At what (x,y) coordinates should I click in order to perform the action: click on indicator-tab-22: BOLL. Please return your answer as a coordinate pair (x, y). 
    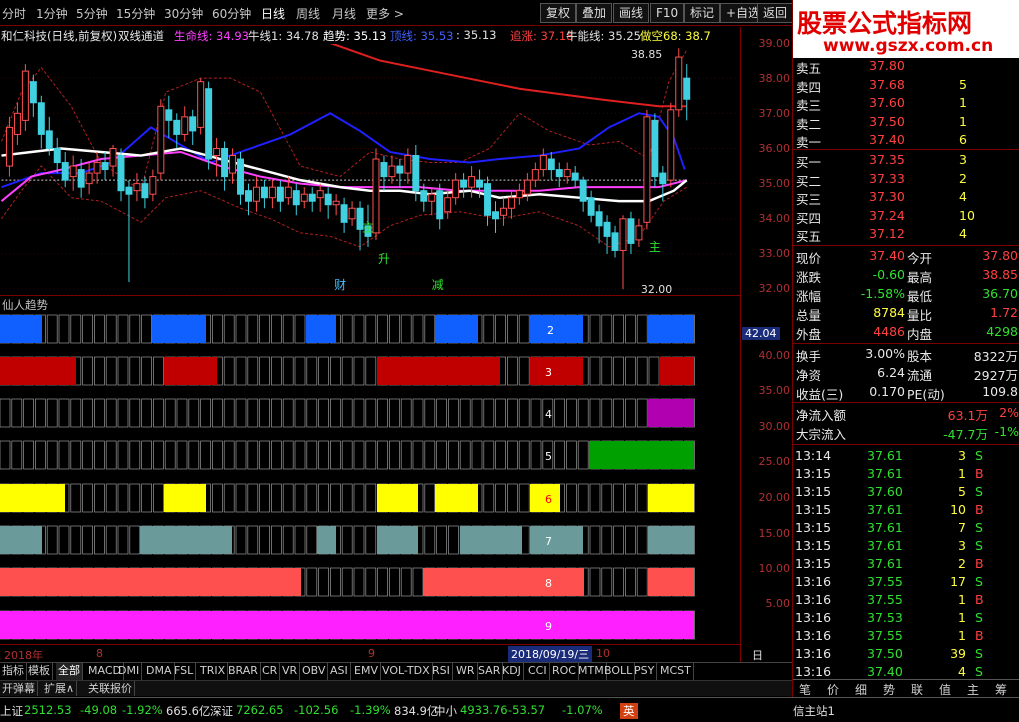
    Looking at the image, I should click on (619, 671).